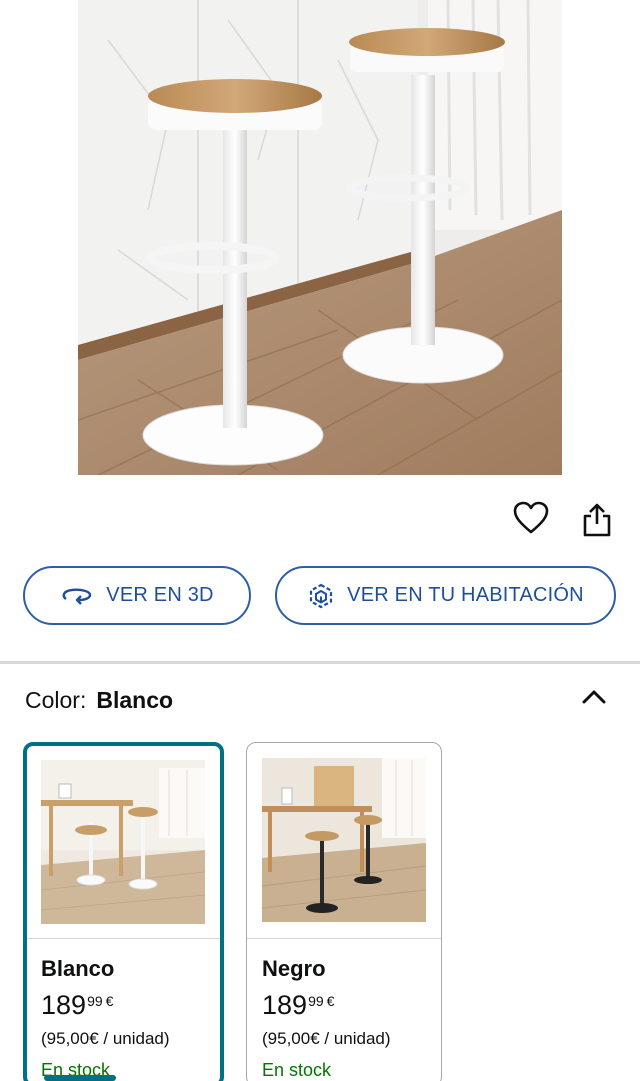 The width and height of the screenshot is (640, 1081). I want to click on share-icon, so click(597, 520).